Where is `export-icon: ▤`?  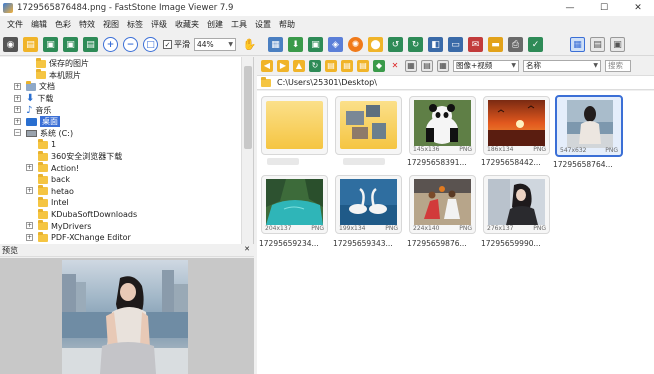
export-icon: ▤ is located at coordinates (90, 44).